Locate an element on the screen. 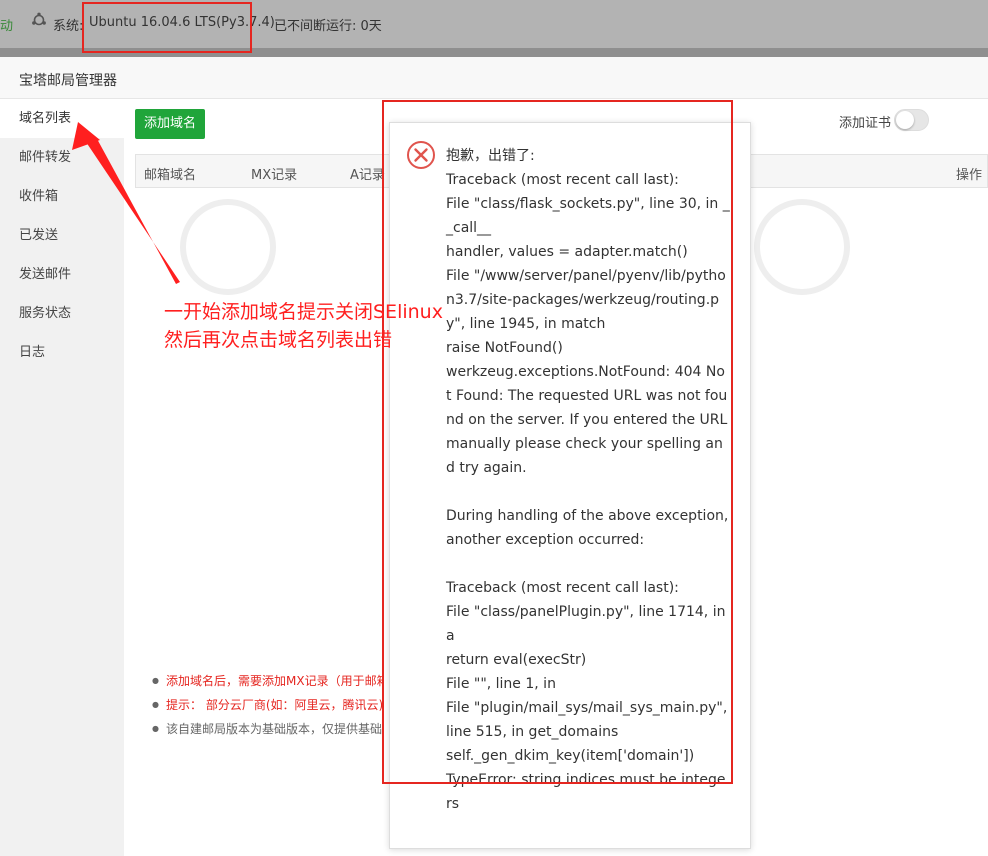 The height and width of the screenshot is (856, 988). annotation-line-1: 一开始添加域名提示关闭SElinux is located at coordinates (303, 312).